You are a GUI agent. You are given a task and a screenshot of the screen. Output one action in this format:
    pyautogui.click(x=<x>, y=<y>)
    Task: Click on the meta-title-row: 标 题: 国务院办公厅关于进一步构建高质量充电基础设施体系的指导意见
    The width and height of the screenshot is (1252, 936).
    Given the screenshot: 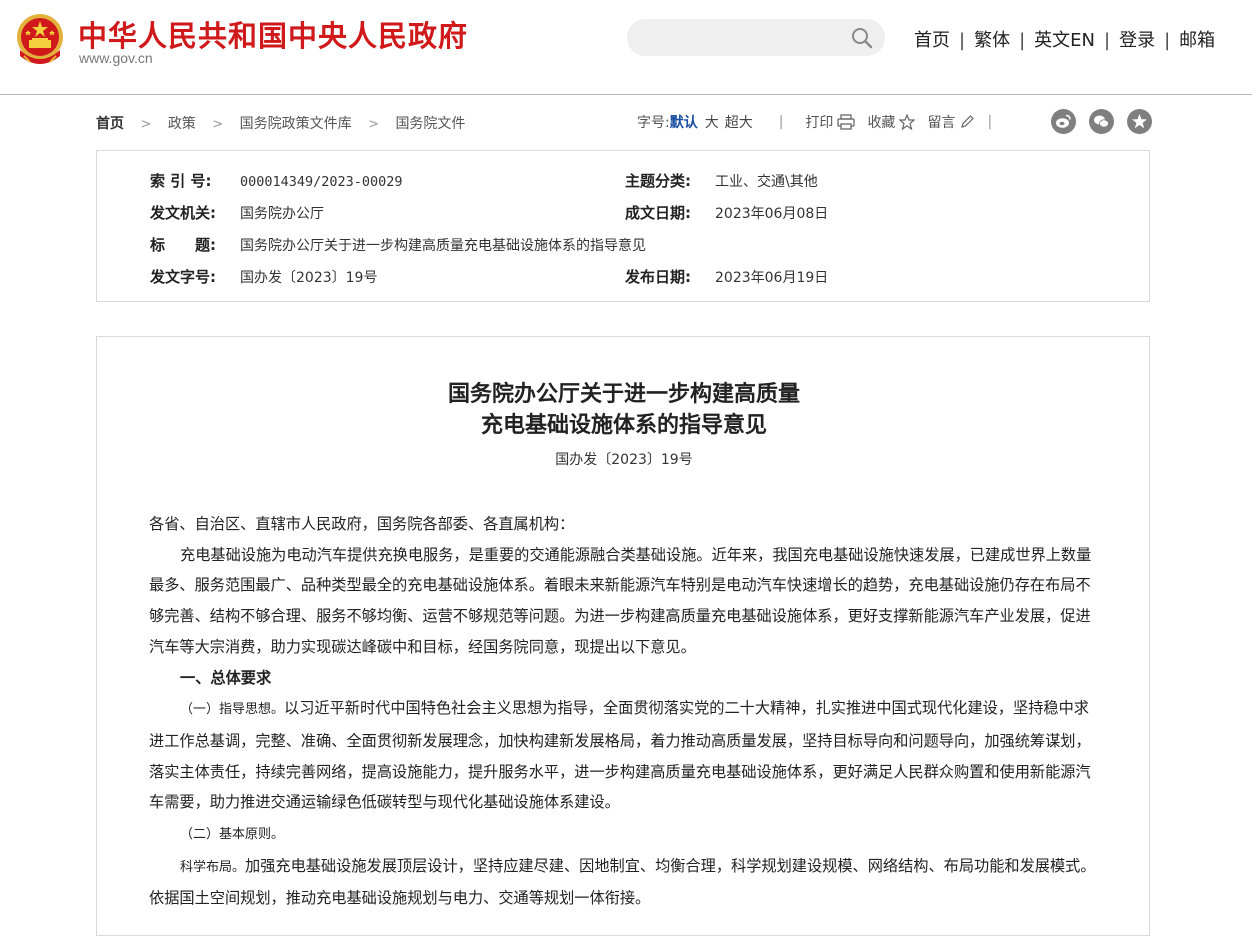 What is the action you would take?
    pyautogui.click(x=398, y=244)
    